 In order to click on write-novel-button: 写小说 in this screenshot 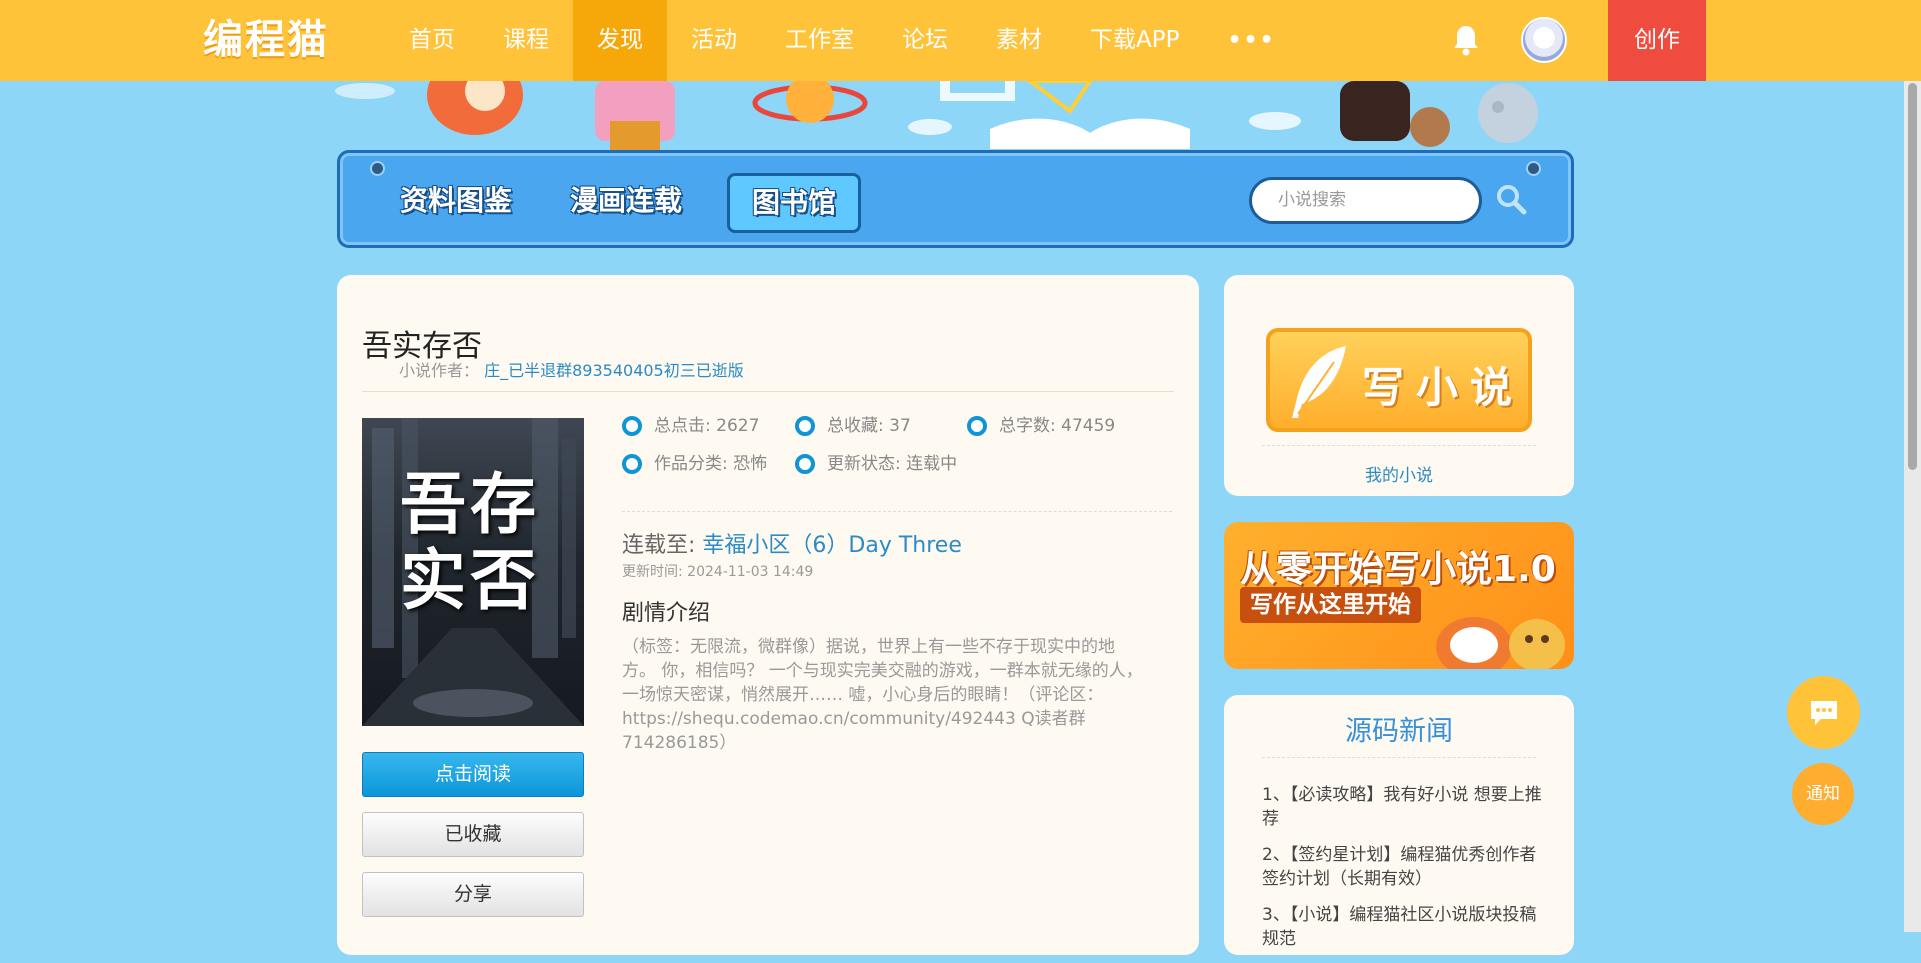, I will do `click(1399, 380)`.